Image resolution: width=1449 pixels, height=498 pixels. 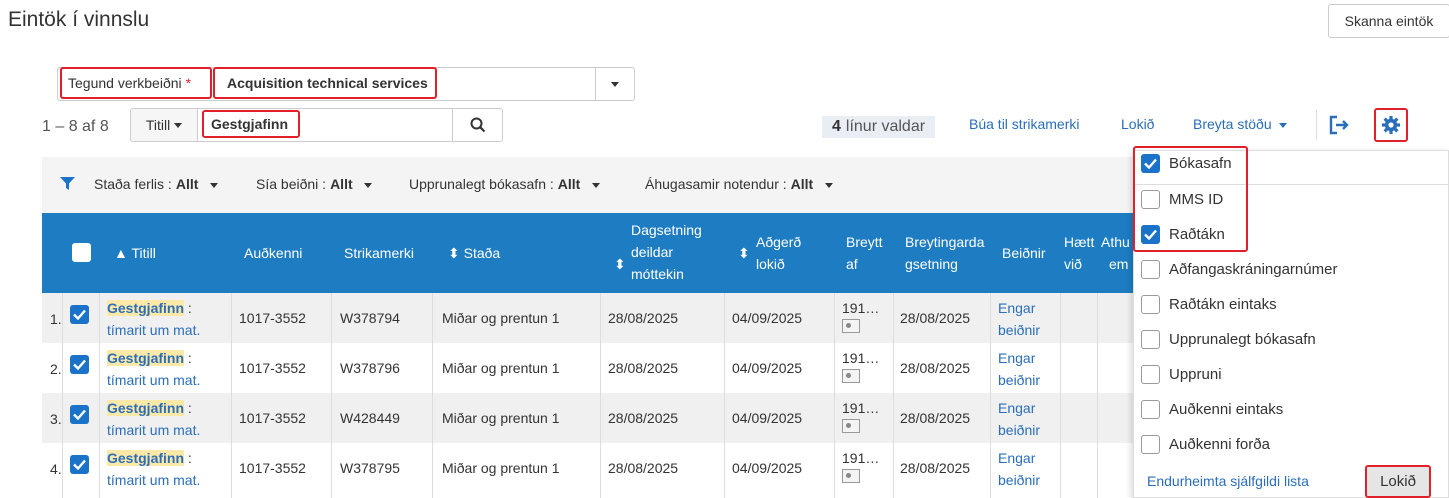 What do you see at coordinates (1228, 481) in the screenshot?
I see `reset-defaults-link: Endurheimta sjálfgildi lista` at bounding box center [1228, 481].